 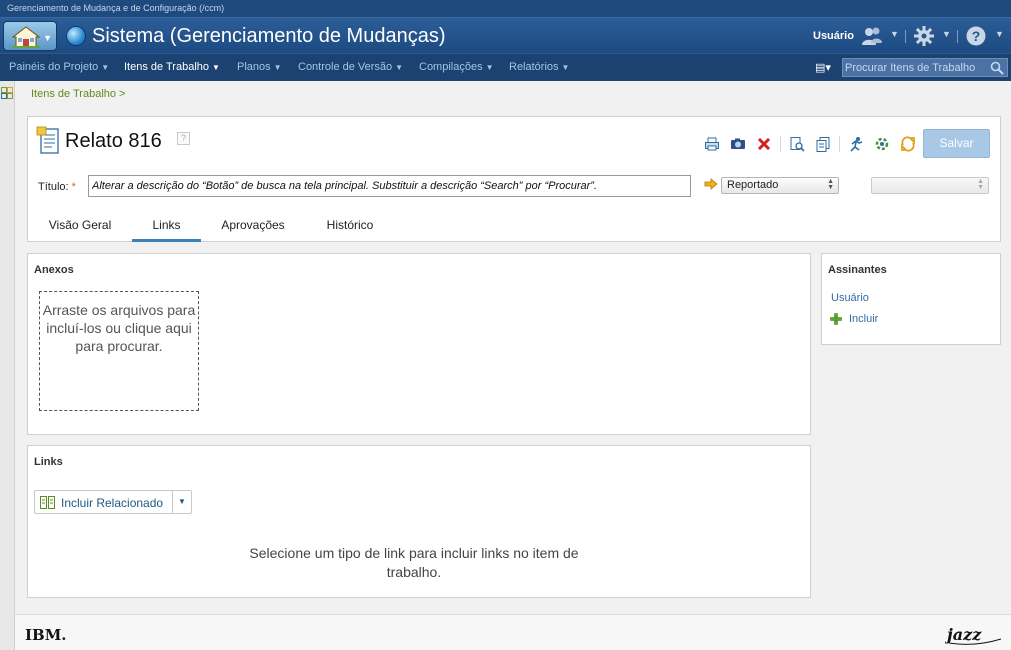 I want to click on nav-work-items: Itens de Trabalho ▼, so click(x=172, y=67).